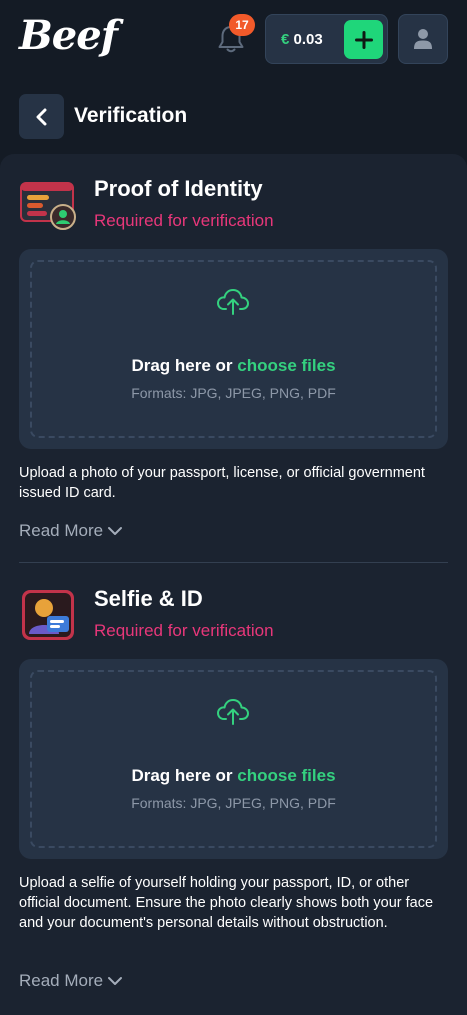 This screenshot has width=467, height=1015. What do you see at coordinates (233, 40) in the screenshot?
I see `top-header: Beef 17 € 0.03` at bounding box center [233, 40].